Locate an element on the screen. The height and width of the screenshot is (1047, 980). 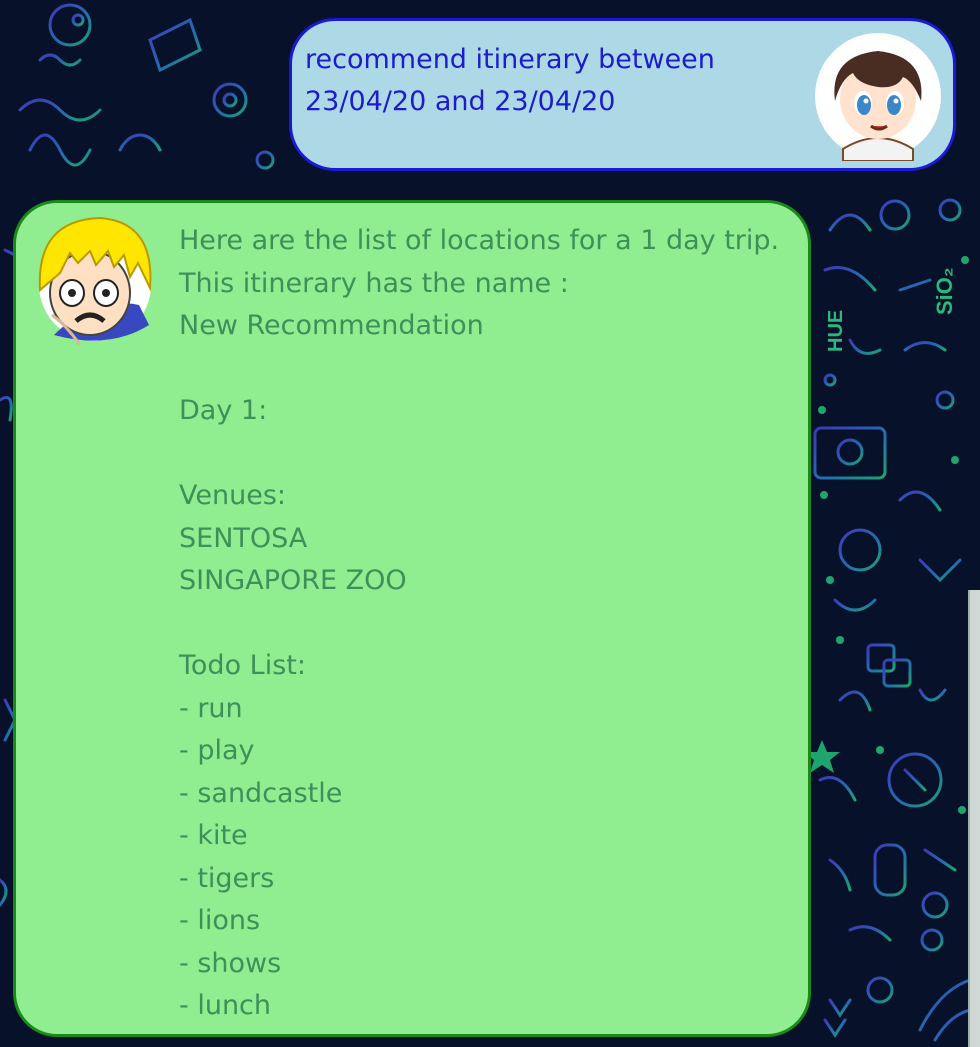
bot-avatar is located at coordinates (95, 280).